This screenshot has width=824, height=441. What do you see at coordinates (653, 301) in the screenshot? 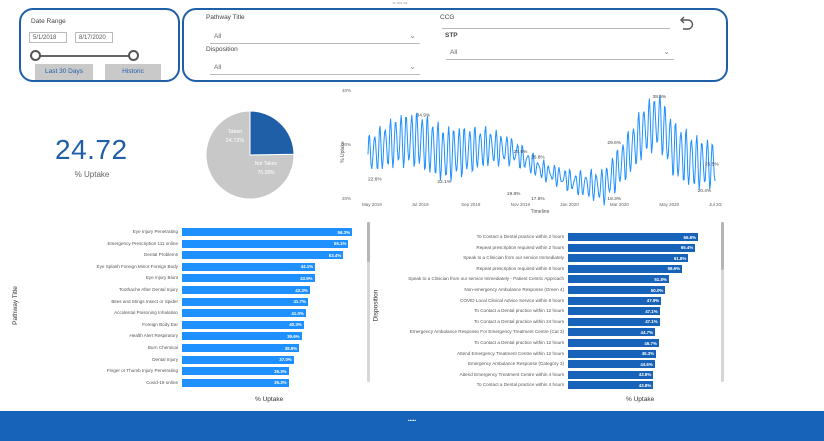
I see `bar-value-label: 47.9%` at bounding box center [653, 301].